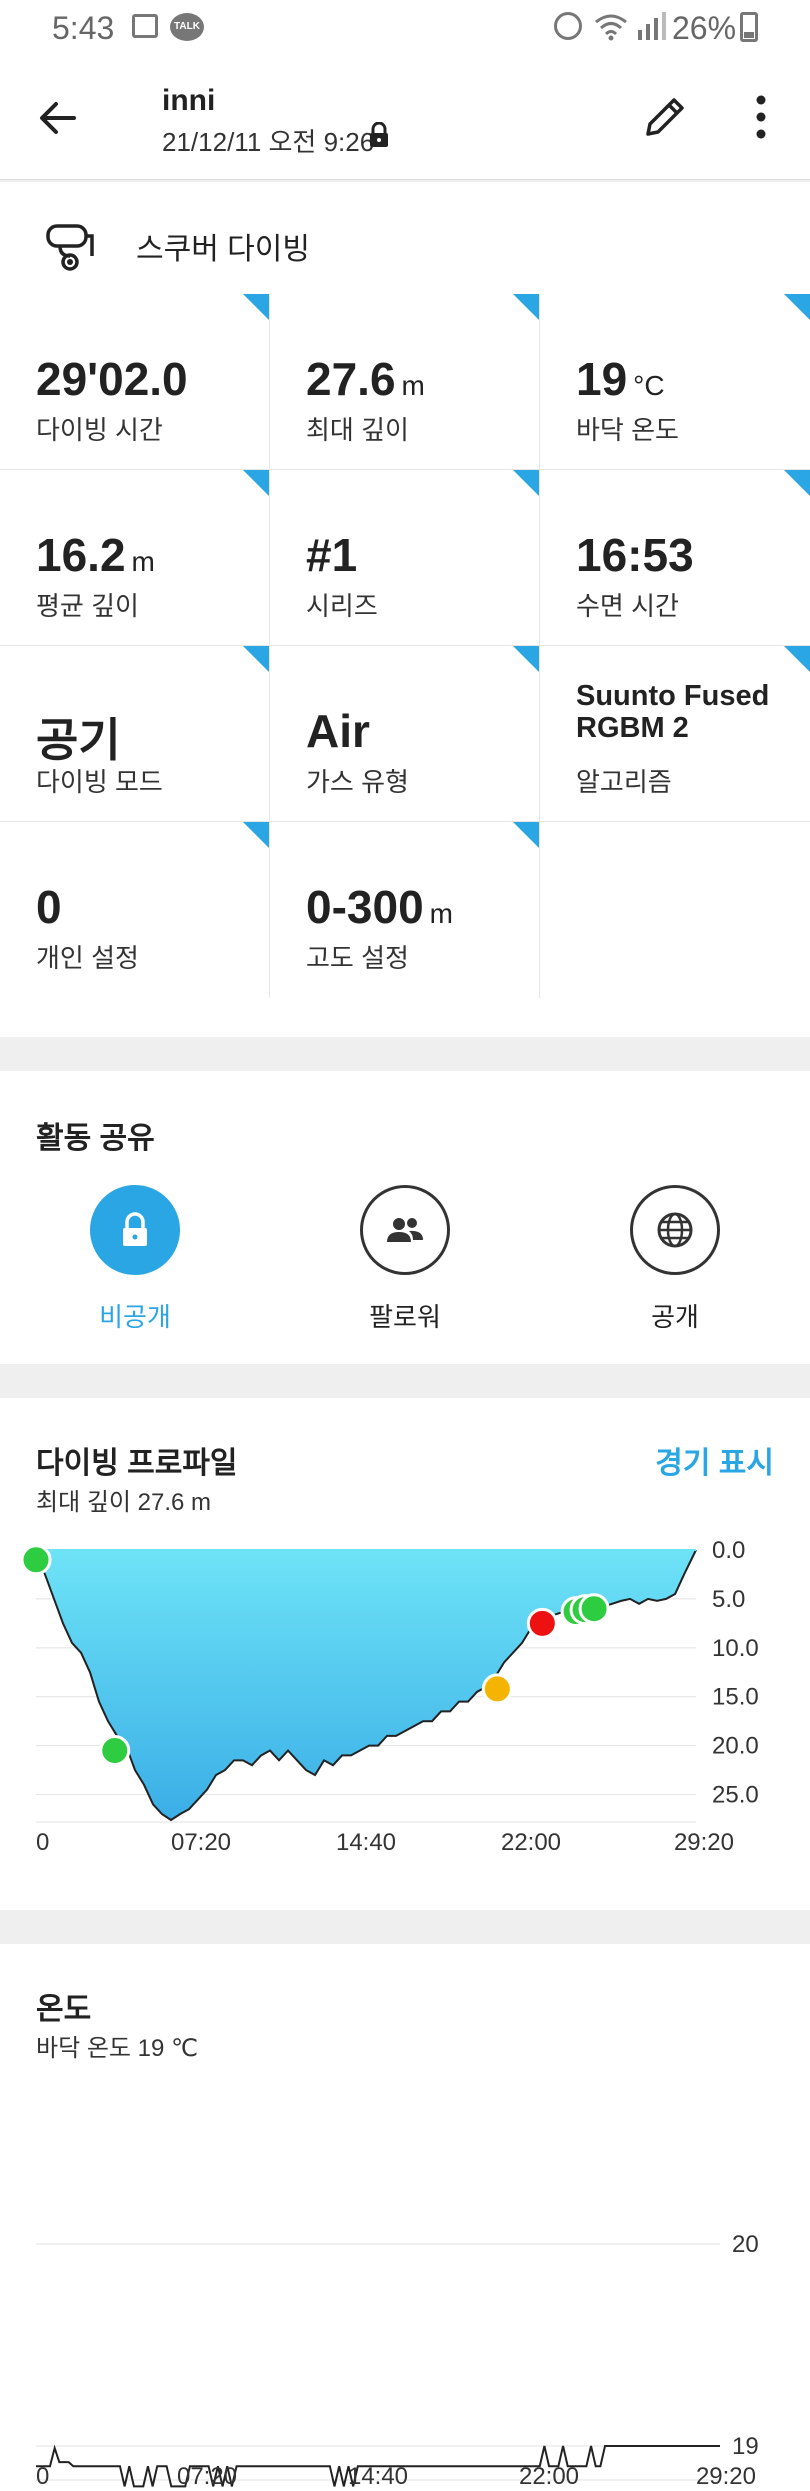 The height and width of the screenshot is (2491, 810). I want to click on stat-max-depth: 27.6 m 최대 깊이, so click(405, 382).